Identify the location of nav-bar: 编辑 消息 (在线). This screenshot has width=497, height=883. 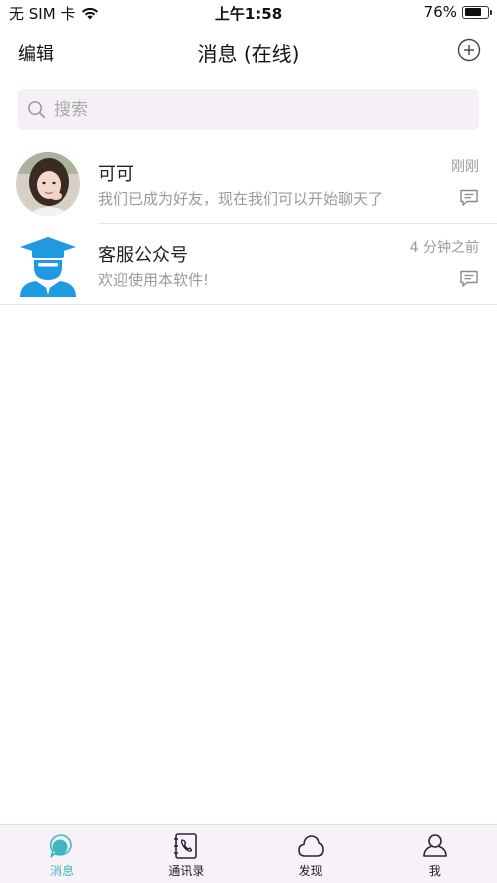
(248, 51).